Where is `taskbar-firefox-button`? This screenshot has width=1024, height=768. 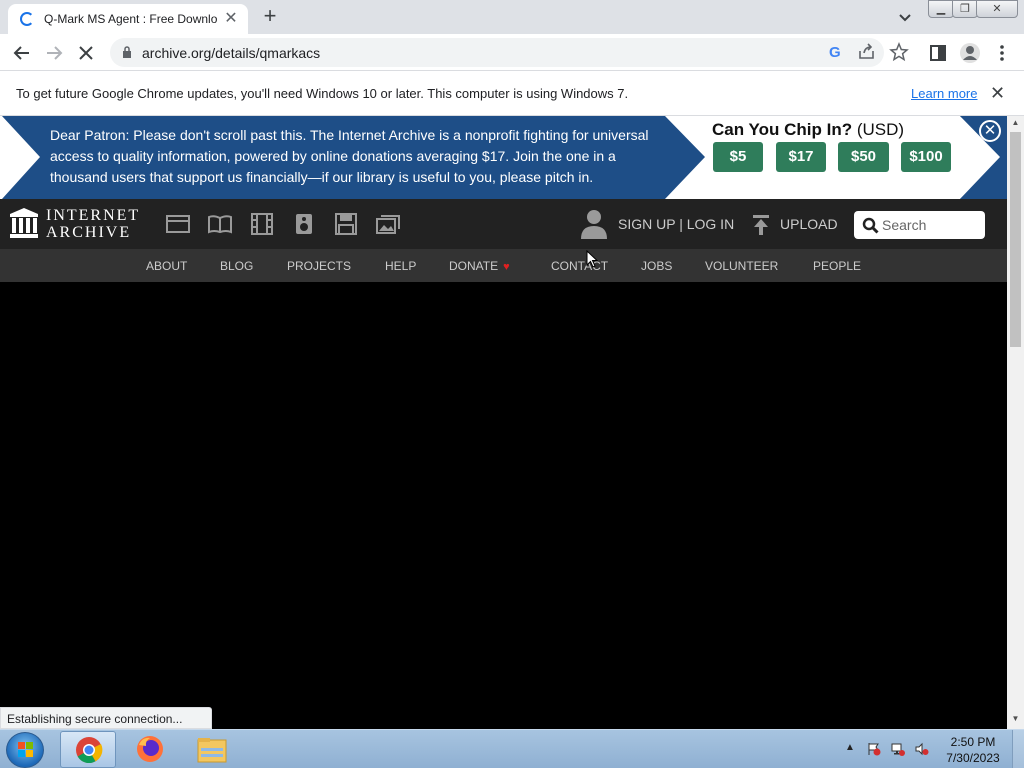 taskbar-firefox-button is located at coordinates (150, 749).